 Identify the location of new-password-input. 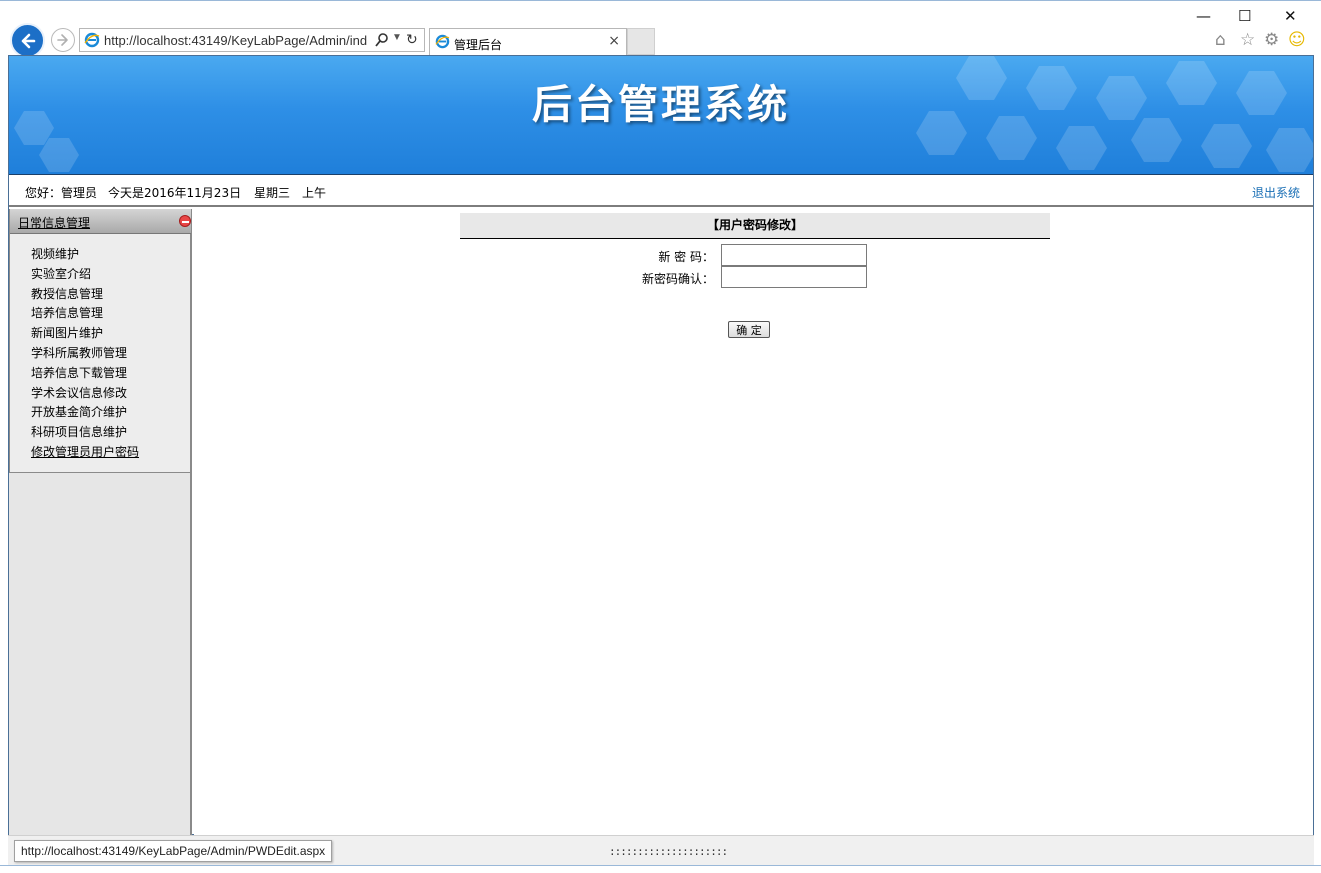
(794, 255).